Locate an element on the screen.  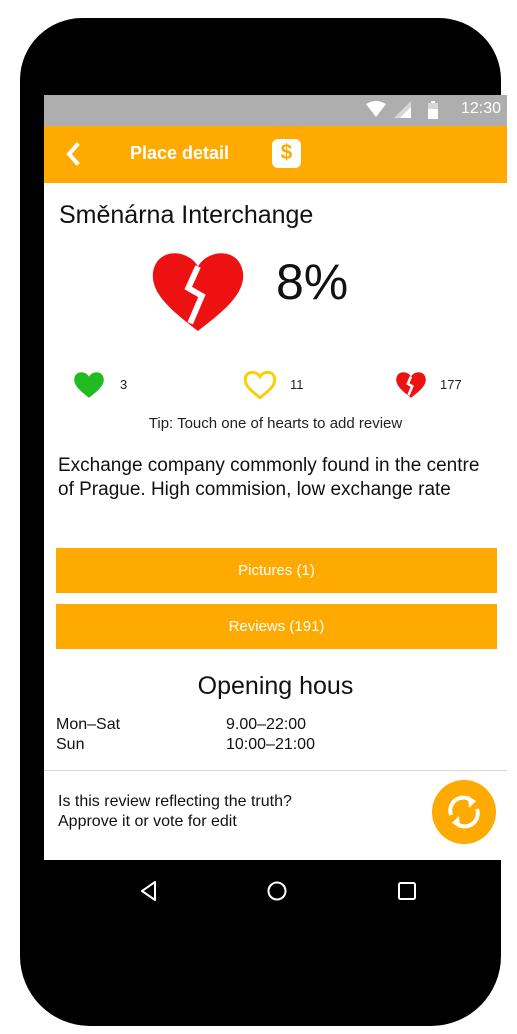
neutral-count: 11 is located at coordinates (297, 384).